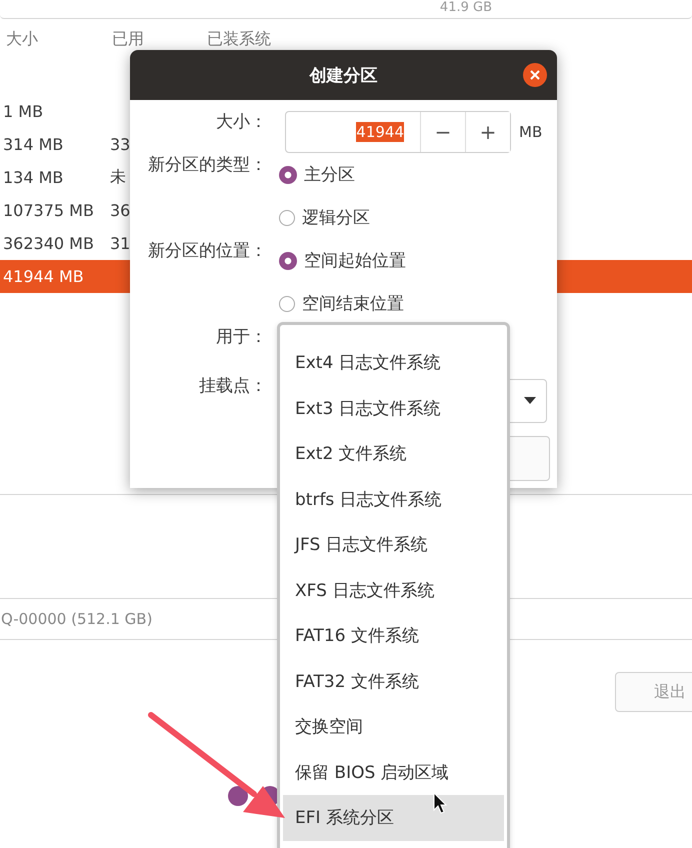 This screenshot has width=692, height=848. Describe the element at coordinates (535, 75) in the screenshot. I see `close-icon` at that location.